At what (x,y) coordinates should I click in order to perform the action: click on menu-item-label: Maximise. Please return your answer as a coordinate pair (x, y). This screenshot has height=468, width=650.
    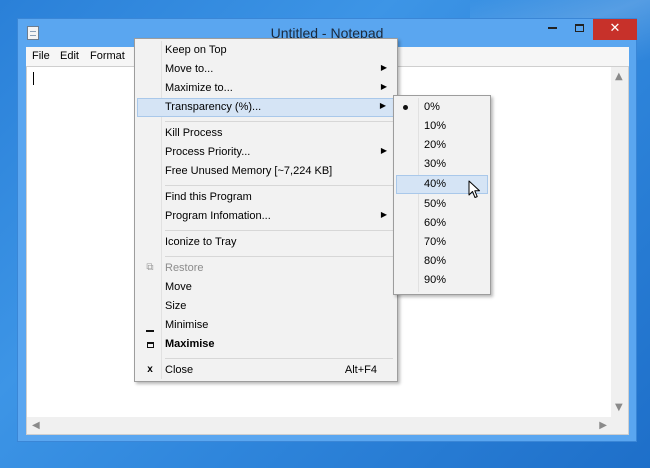
    Looking at the image, I should click on (190, 344).